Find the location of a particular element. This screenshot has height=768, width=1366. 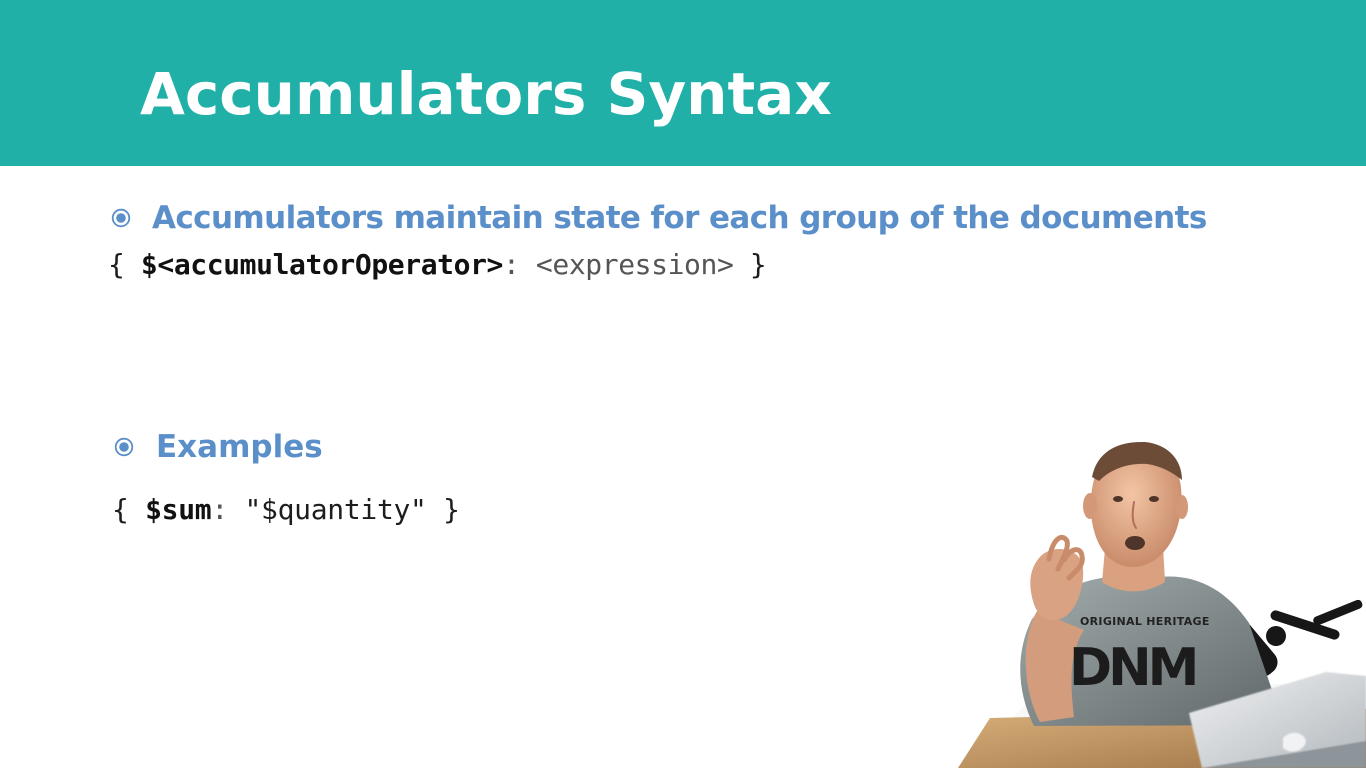

sum-example-code: { $sum: "$quantity" } is located at coordinates (286, 510).